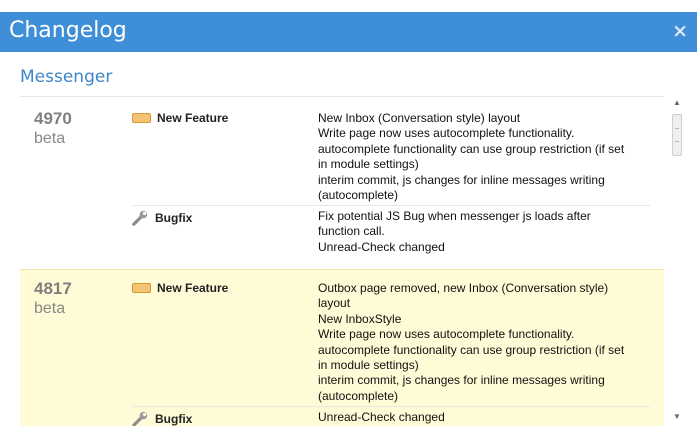  I want to click on close-icon: ×, so click(680, 31).